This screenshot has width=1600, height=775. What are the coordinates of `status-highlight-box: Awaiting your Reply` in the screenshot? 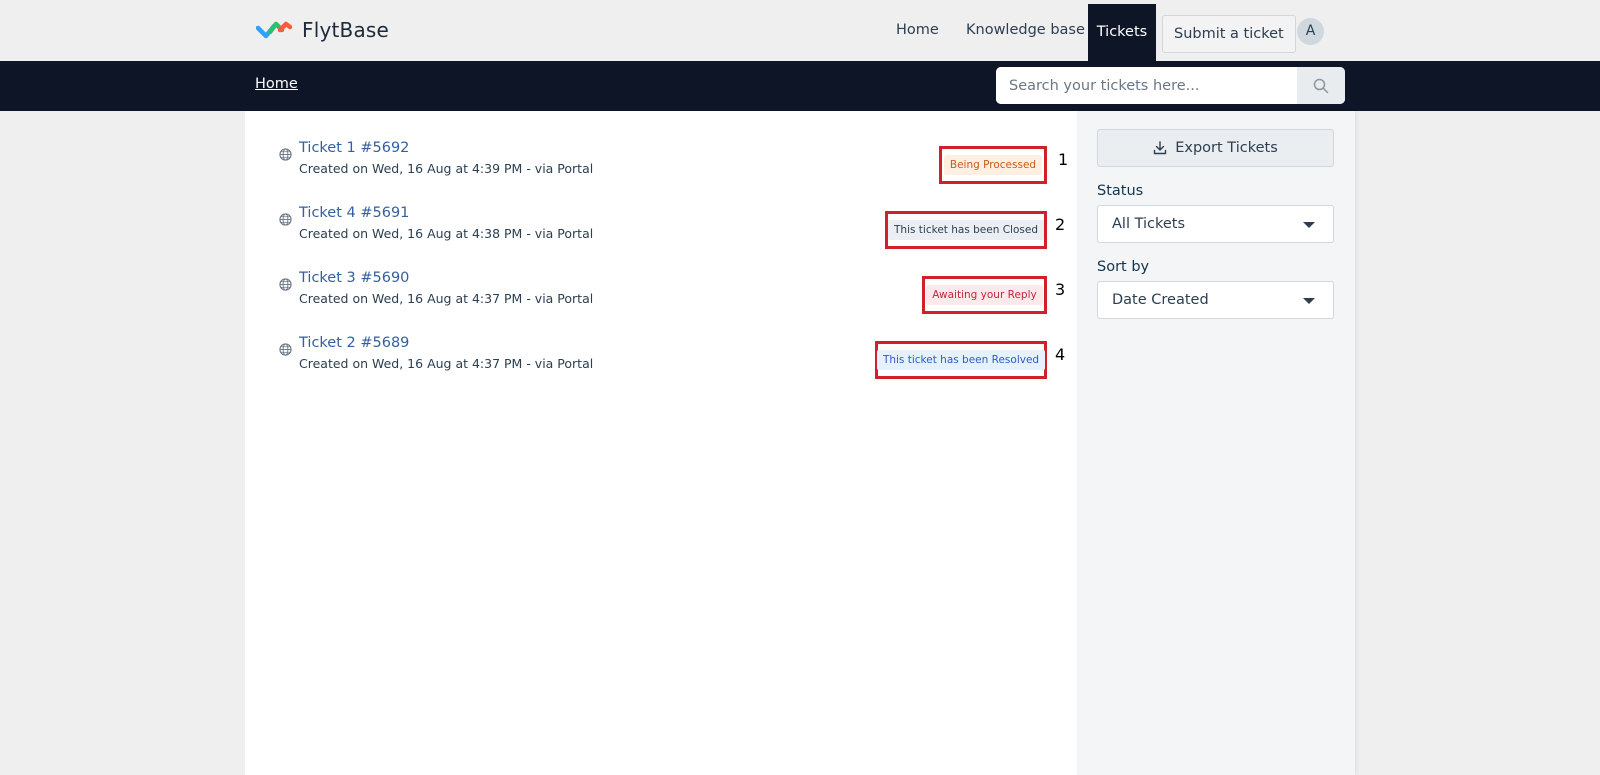 It's located at (984, 295).